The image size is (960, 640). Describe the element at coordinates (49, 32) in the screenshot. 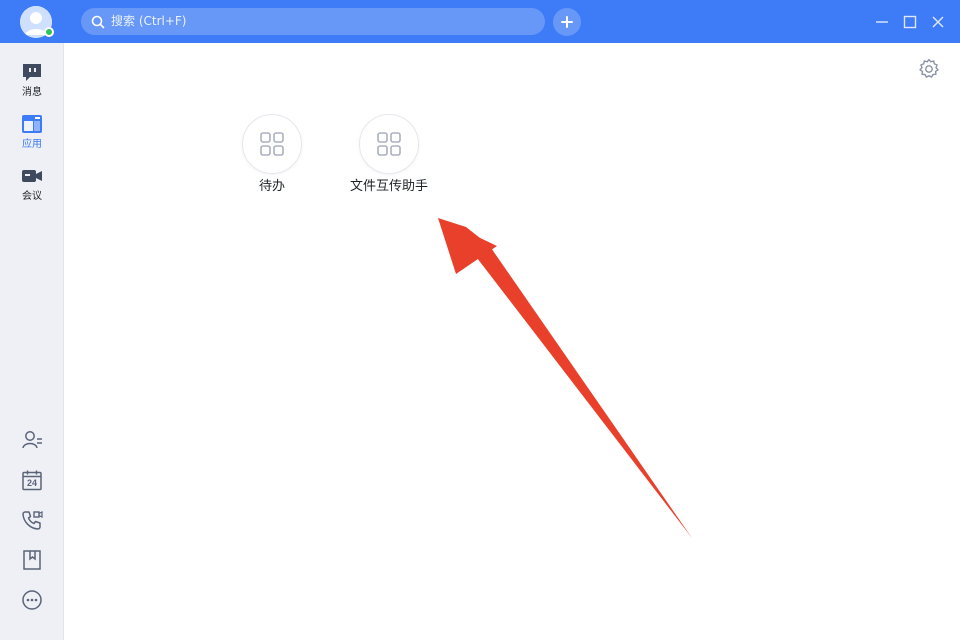

I see `online-status-dot` at that location.